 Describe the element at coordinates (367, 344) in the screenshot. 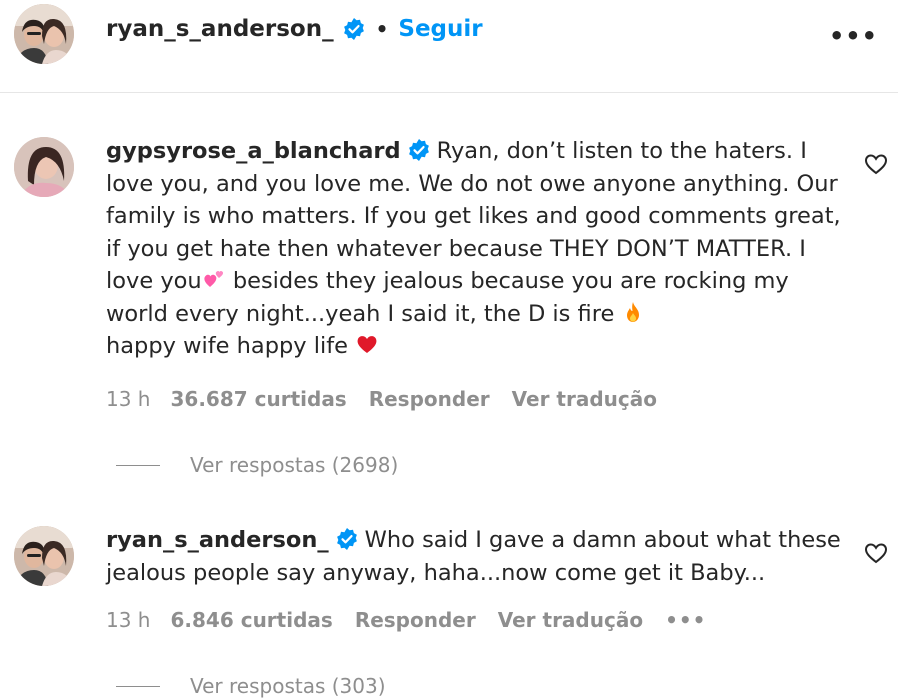

I see `red-heart-icon` at that location.